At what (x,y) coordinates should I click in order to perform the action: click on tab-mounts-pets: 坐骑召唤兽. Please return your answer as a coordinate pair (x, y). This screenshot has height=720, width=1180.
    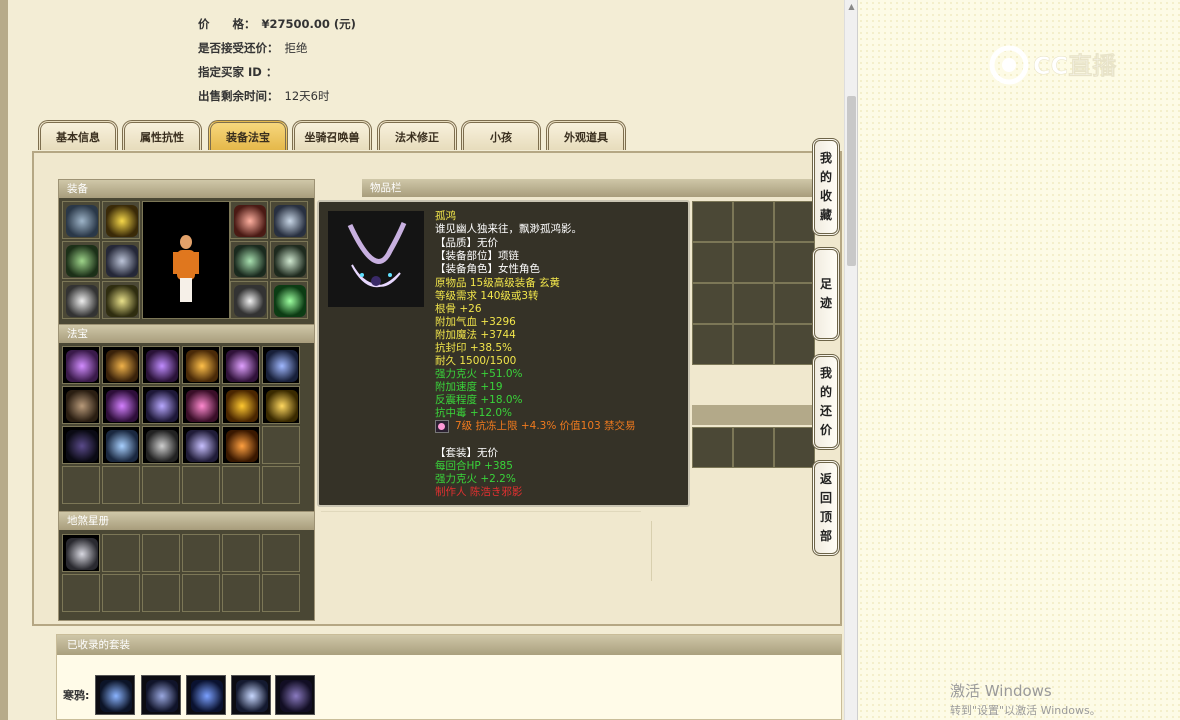
    Looking at the image, I should click on (332, 135).